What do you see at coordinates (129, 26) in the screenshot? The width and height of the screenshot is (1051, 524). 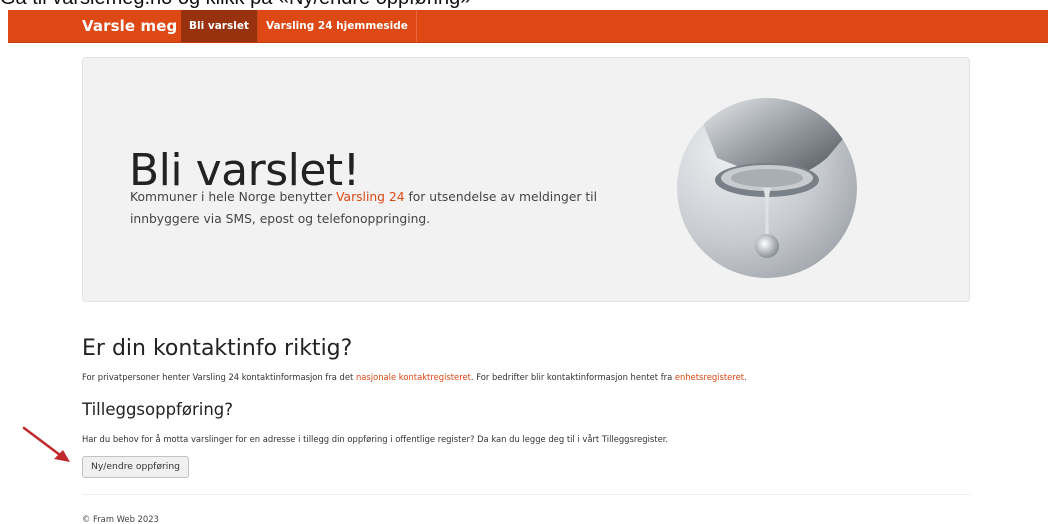 I see `brand-link: Varsle meg` at bounding box center [129, 26].